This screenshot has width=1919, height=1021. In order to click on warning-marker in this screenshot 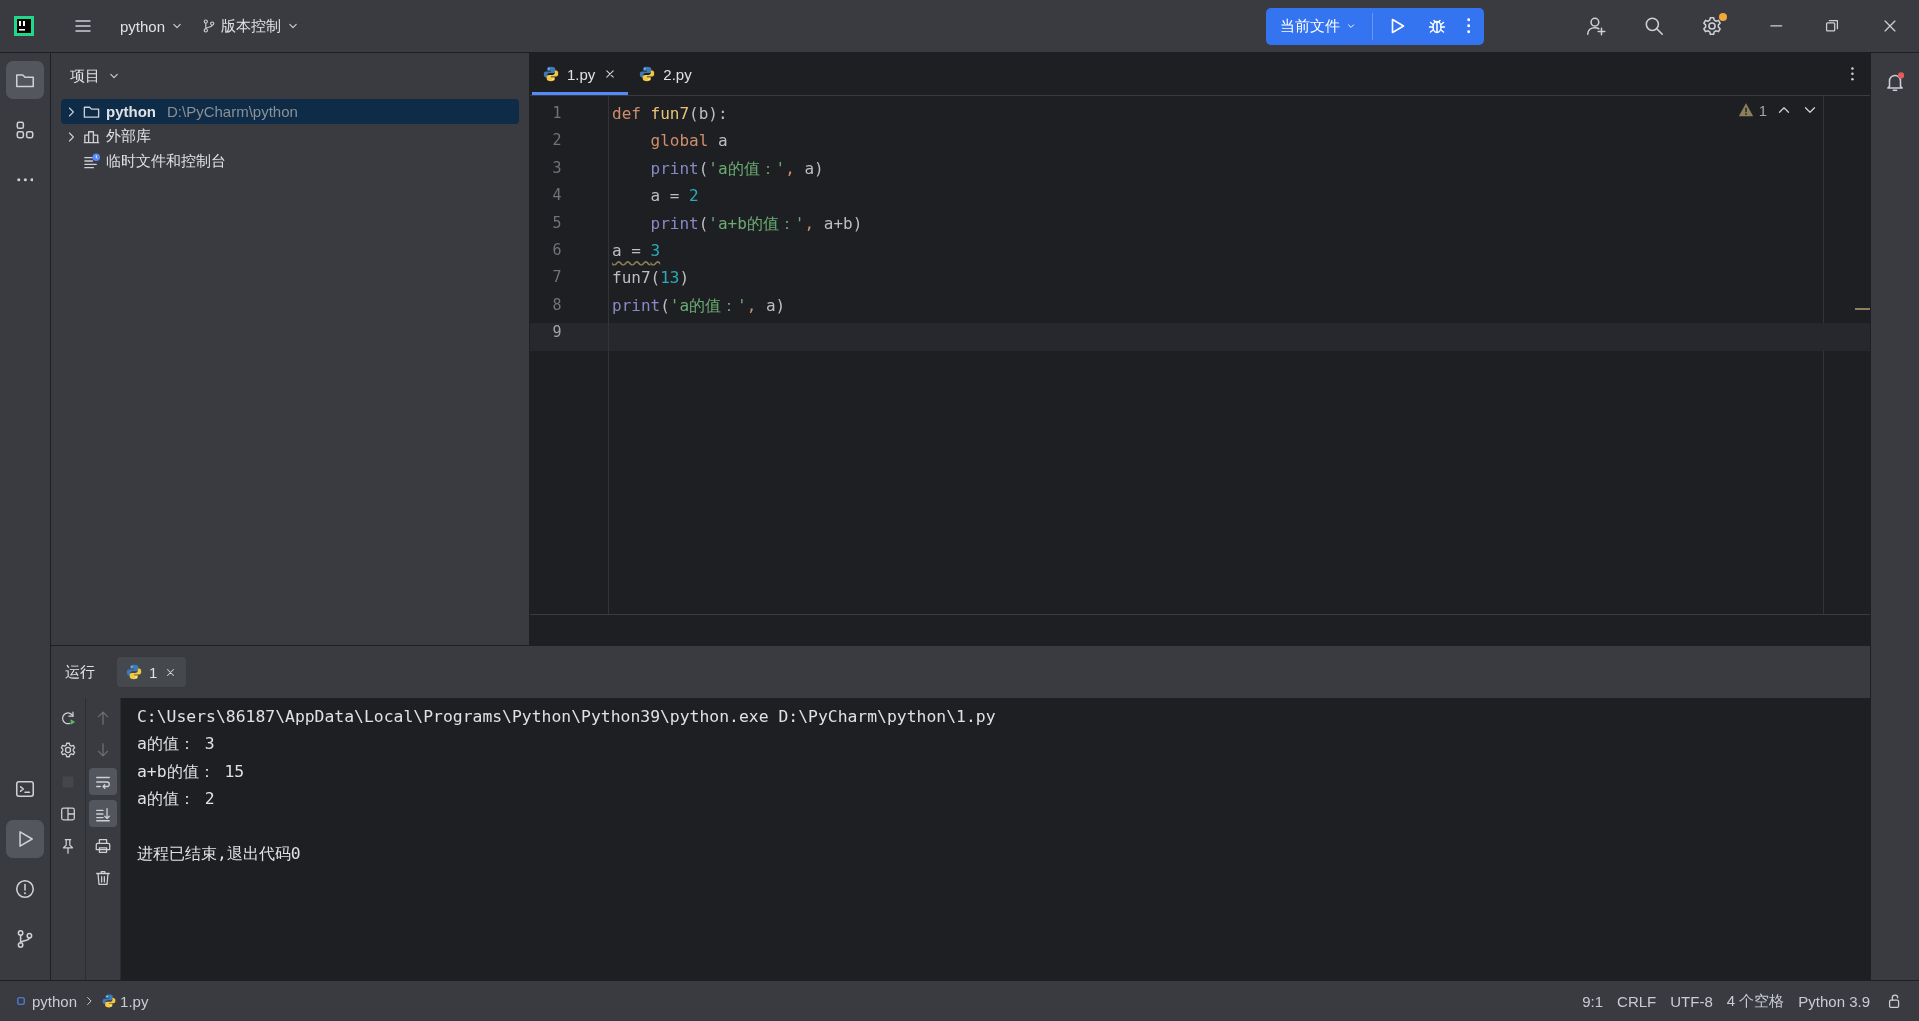, I will do `click(1862, 309)`.